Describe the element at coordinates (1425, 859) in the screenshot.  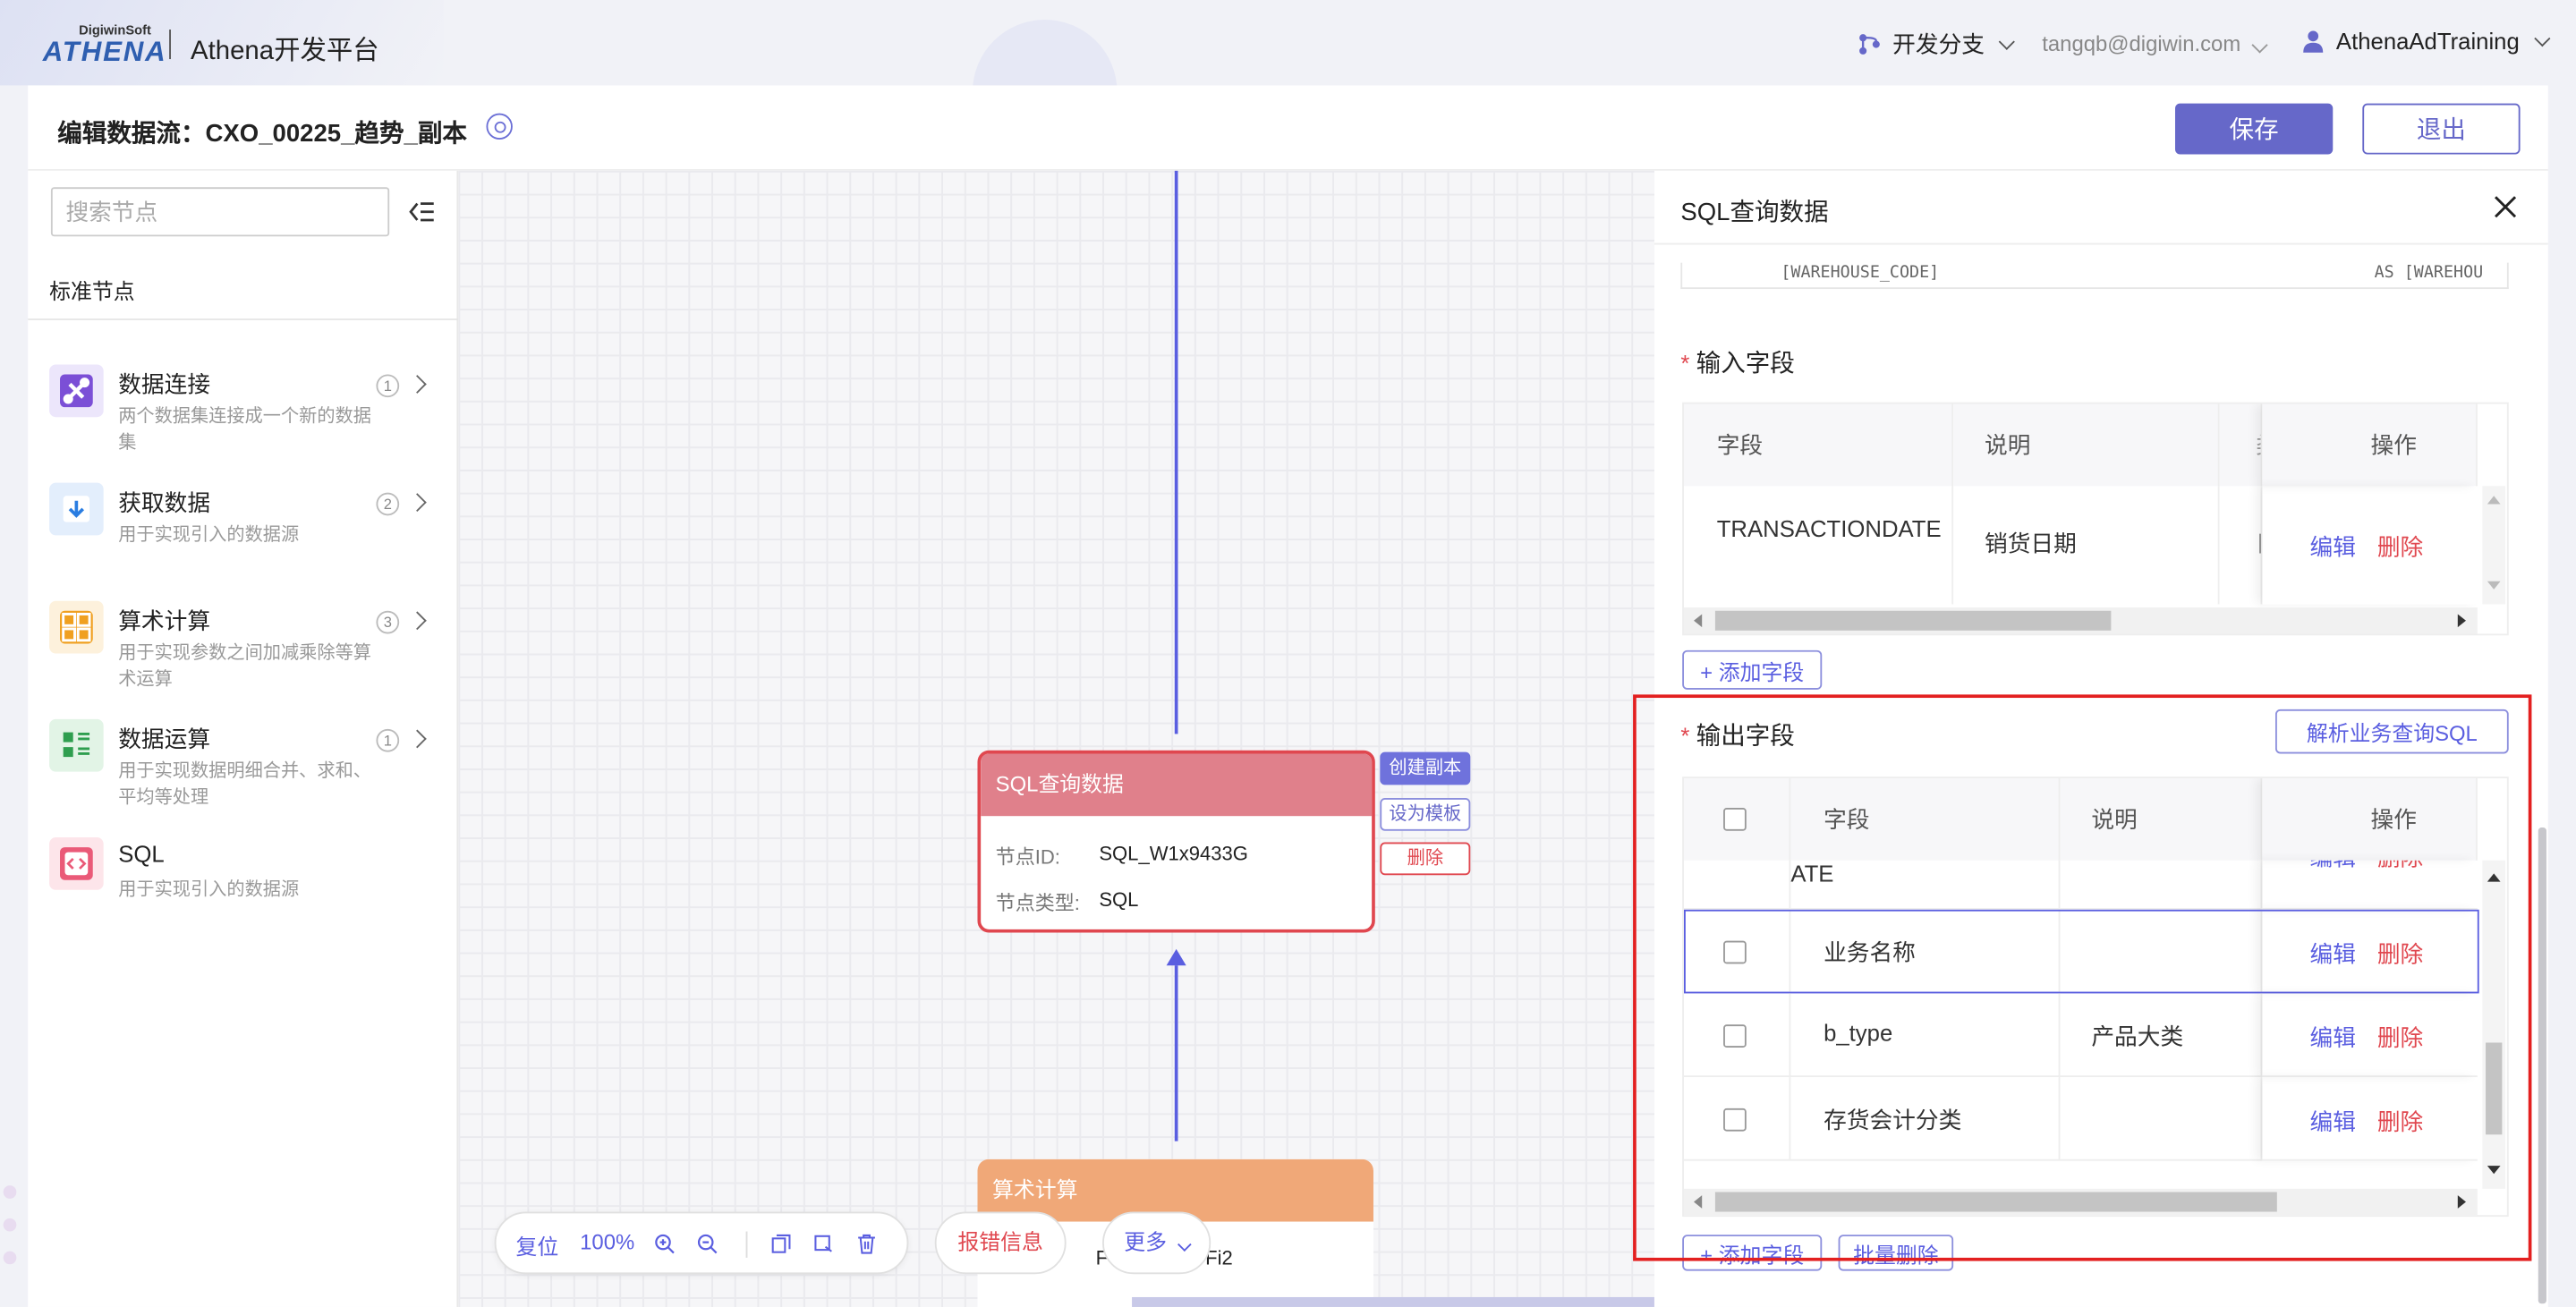
I see `delete-node-button: 删除` at that location.